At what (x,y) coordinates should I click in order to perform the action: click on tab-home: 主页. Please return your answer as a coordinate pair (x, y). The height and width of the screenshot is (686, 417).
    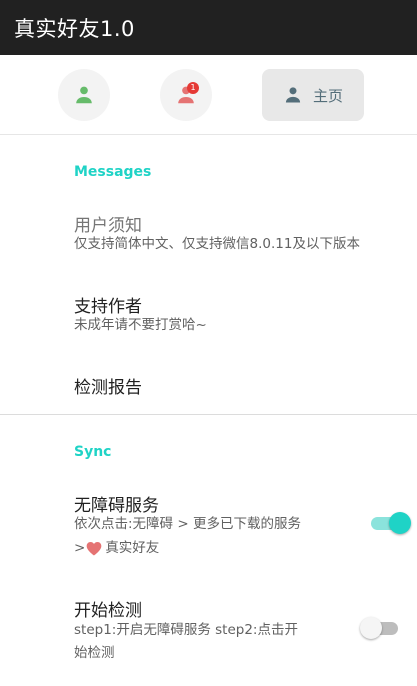
    Looking at the image, I should click on (313, 95).